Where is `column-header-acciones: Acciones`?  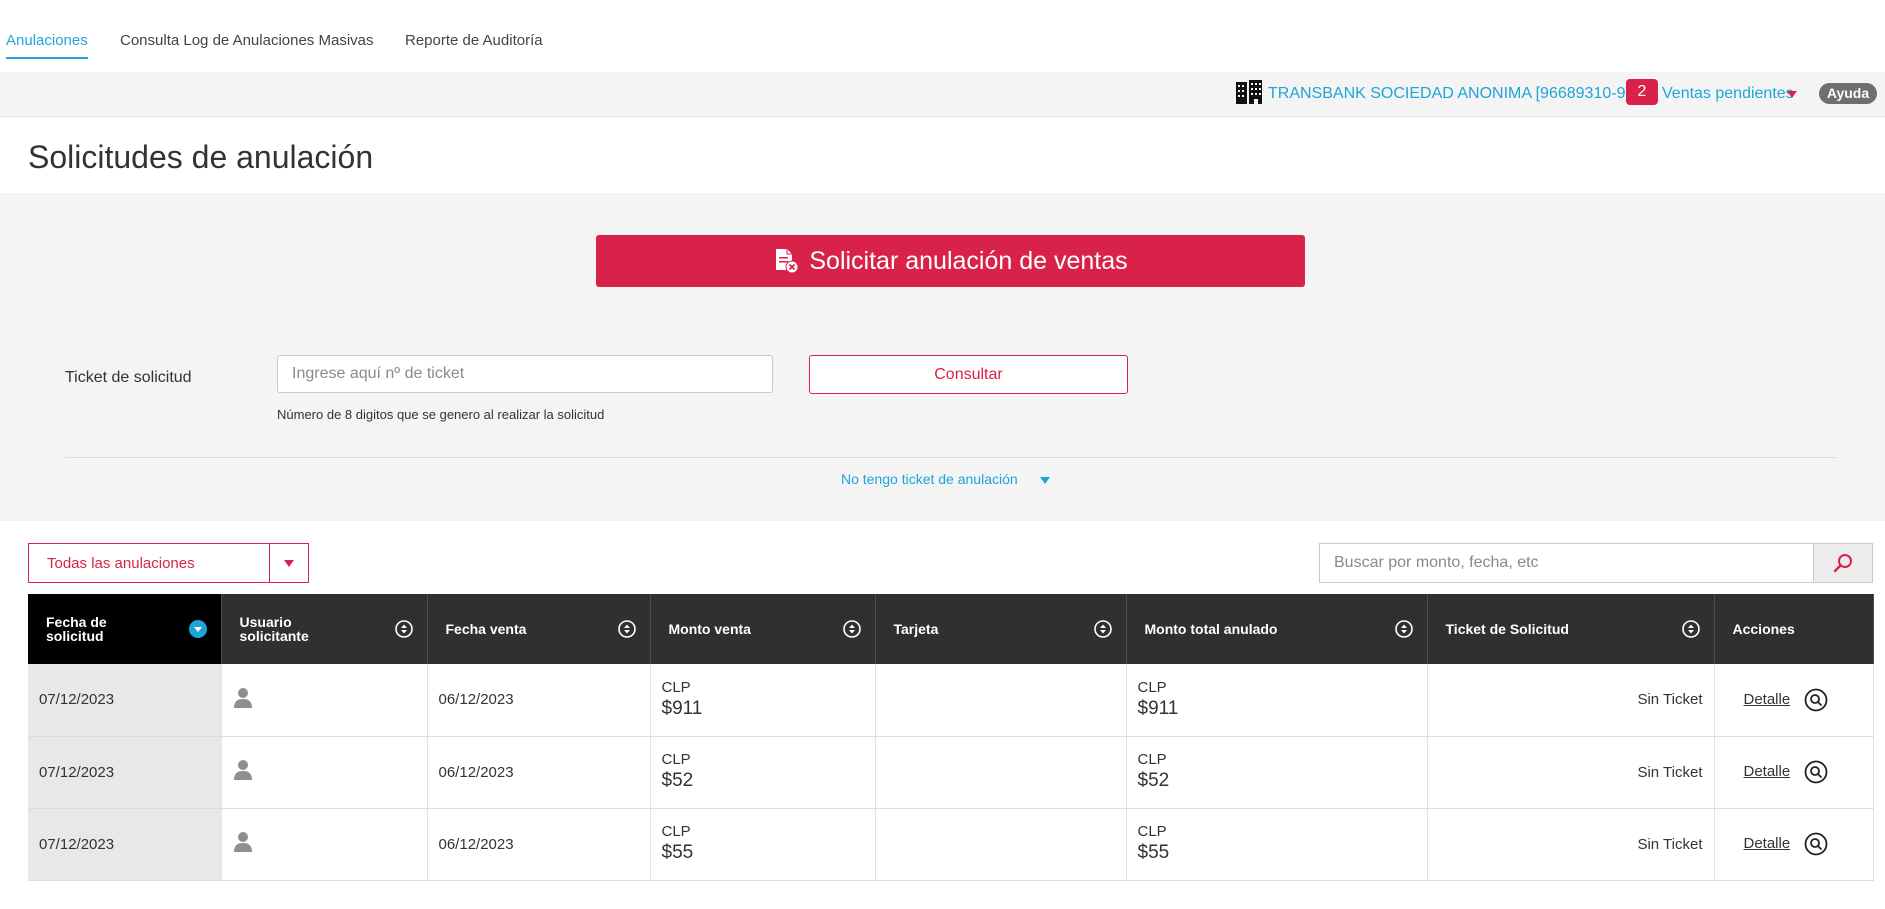
column-header-acciones: Acciones is located at coordinates (1794, 629).